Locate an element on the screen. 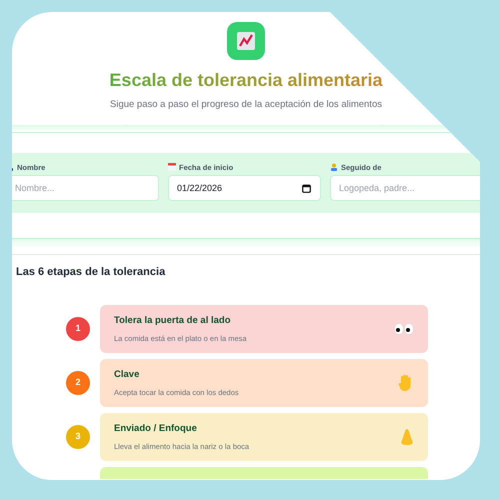 The image size is (500, 500). date-field: 01/22/2026 is located at coordinates (244, 188).